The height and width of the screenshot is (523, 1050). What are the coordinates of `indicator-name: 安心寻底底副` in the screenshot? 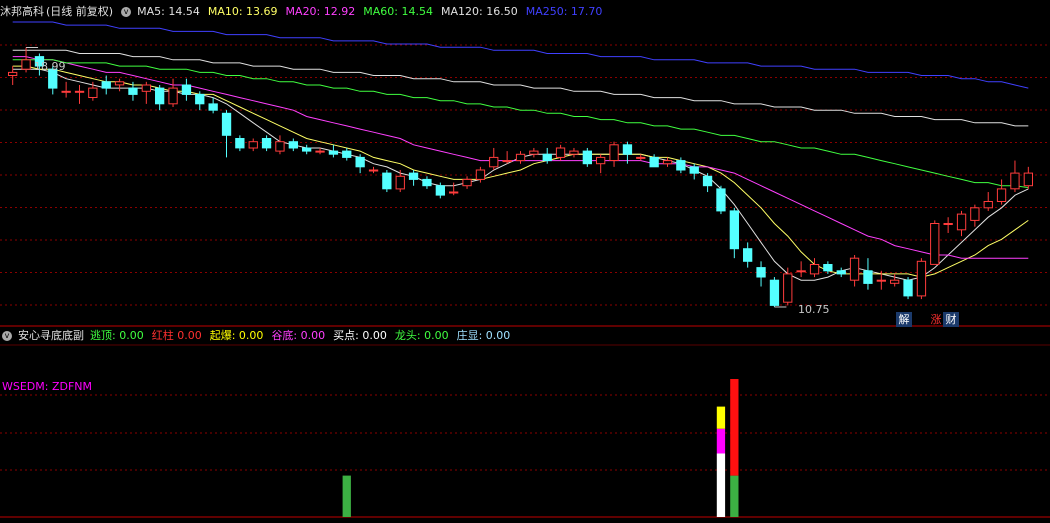 It's located at (51, 335).